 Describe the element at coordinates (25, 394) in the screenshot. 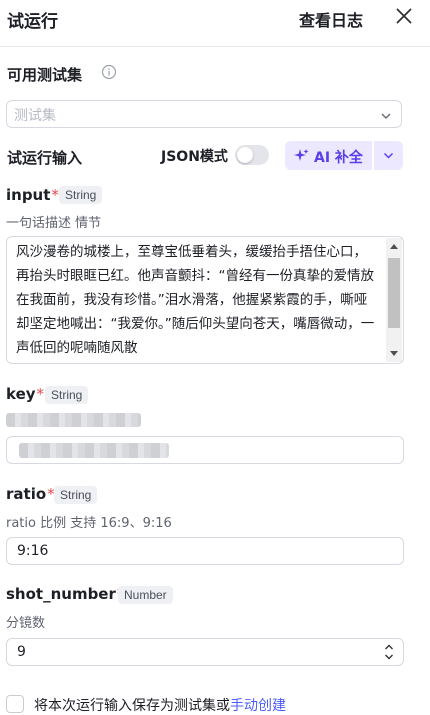

I see `field-key-name: key*` at that location.